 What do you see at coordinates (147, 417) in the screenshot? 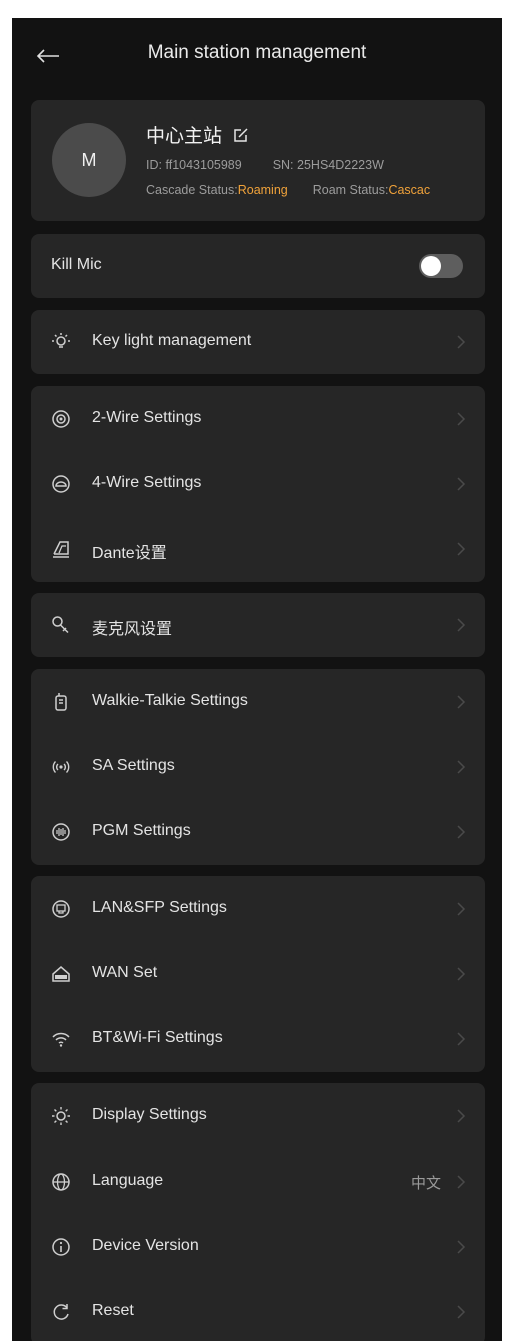
I see `item-label: 2-Wire Settings` at bounding box center [147, 417].